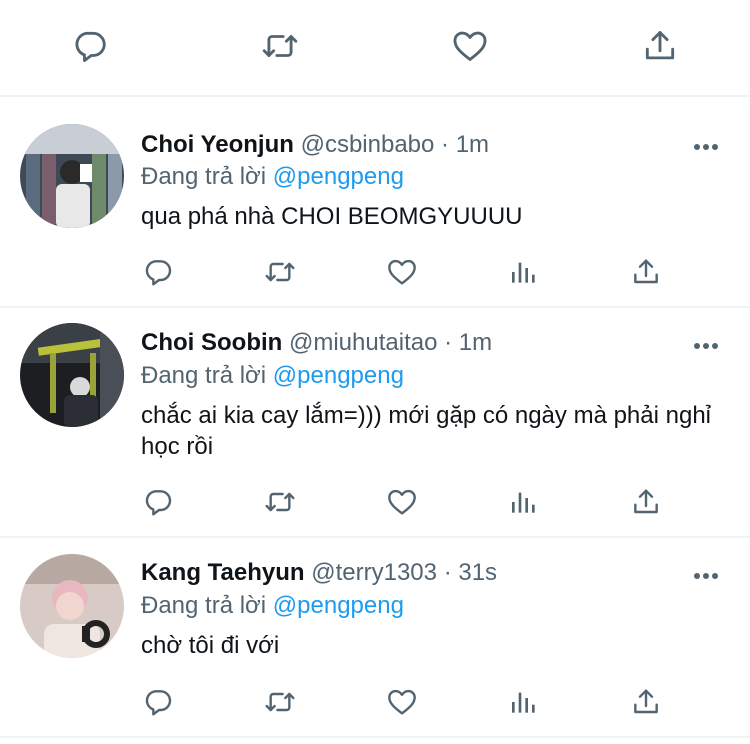 The height and width of the screenshot is (744, 750). Describe the element at coordinates (368, 144) in the screenshot. I see `username: @csbinbabo` at that location.